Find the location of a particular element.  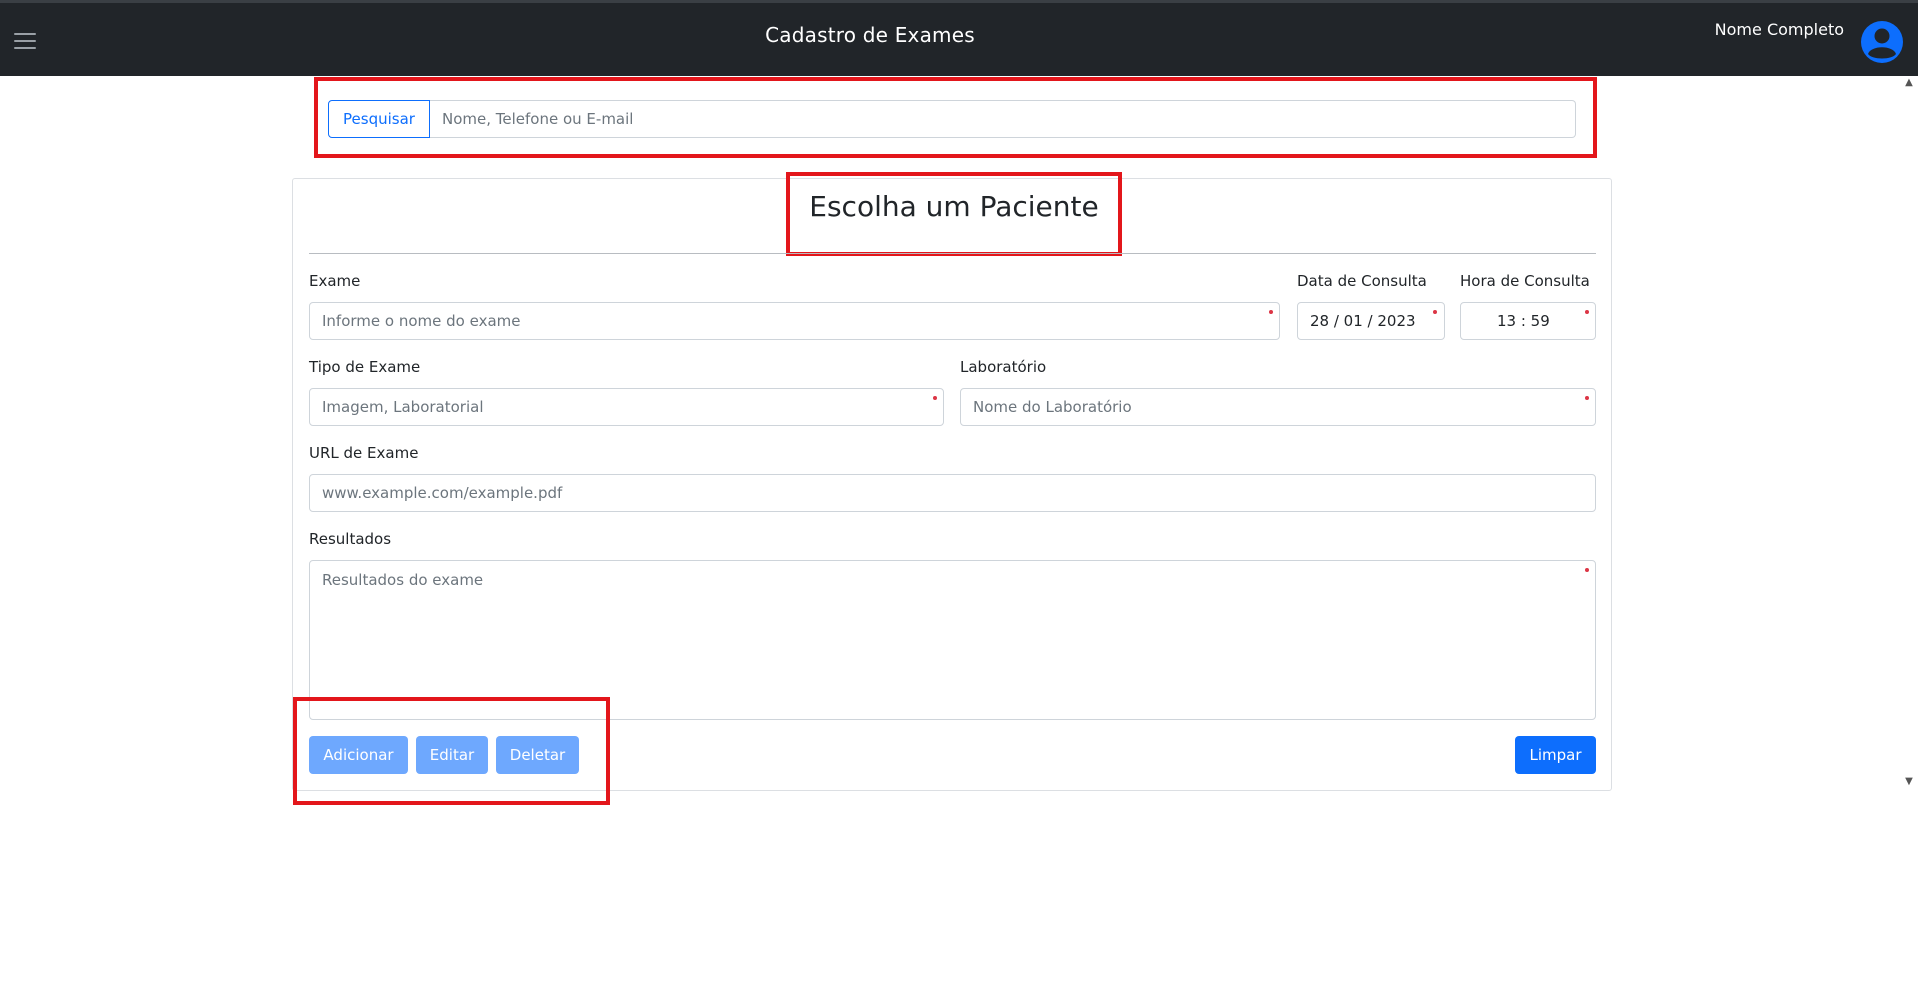

user-name: Nome Completo is located at coordinates (1779, 29).